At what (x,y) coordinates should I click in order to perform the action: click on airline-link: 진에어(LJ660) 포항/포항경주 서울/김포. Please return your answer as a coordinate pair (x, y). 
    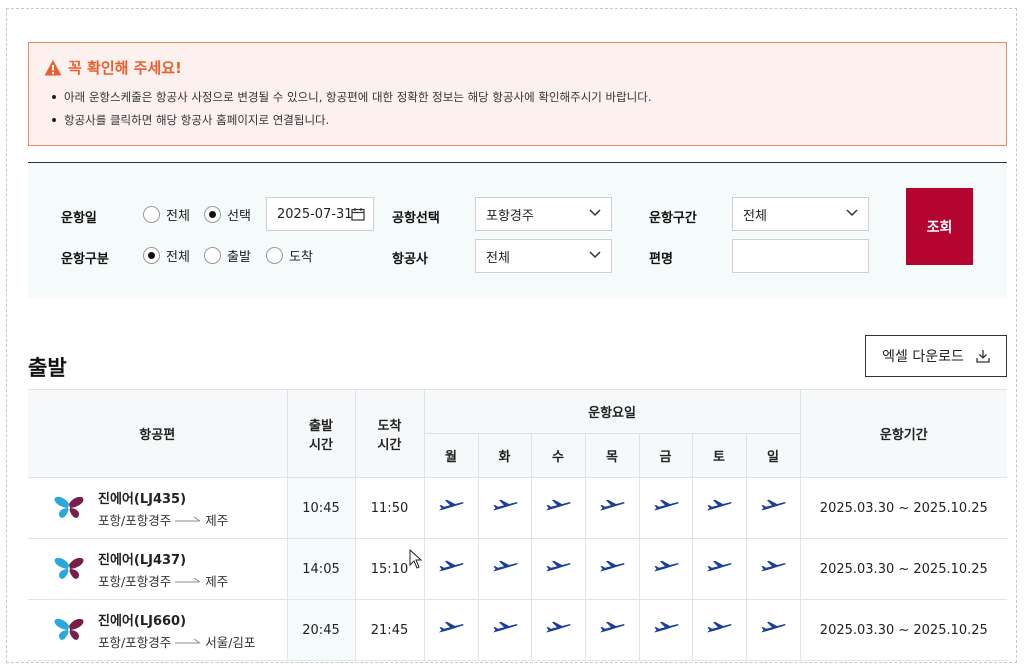
    Looking at the image, I should click on (157, 630).